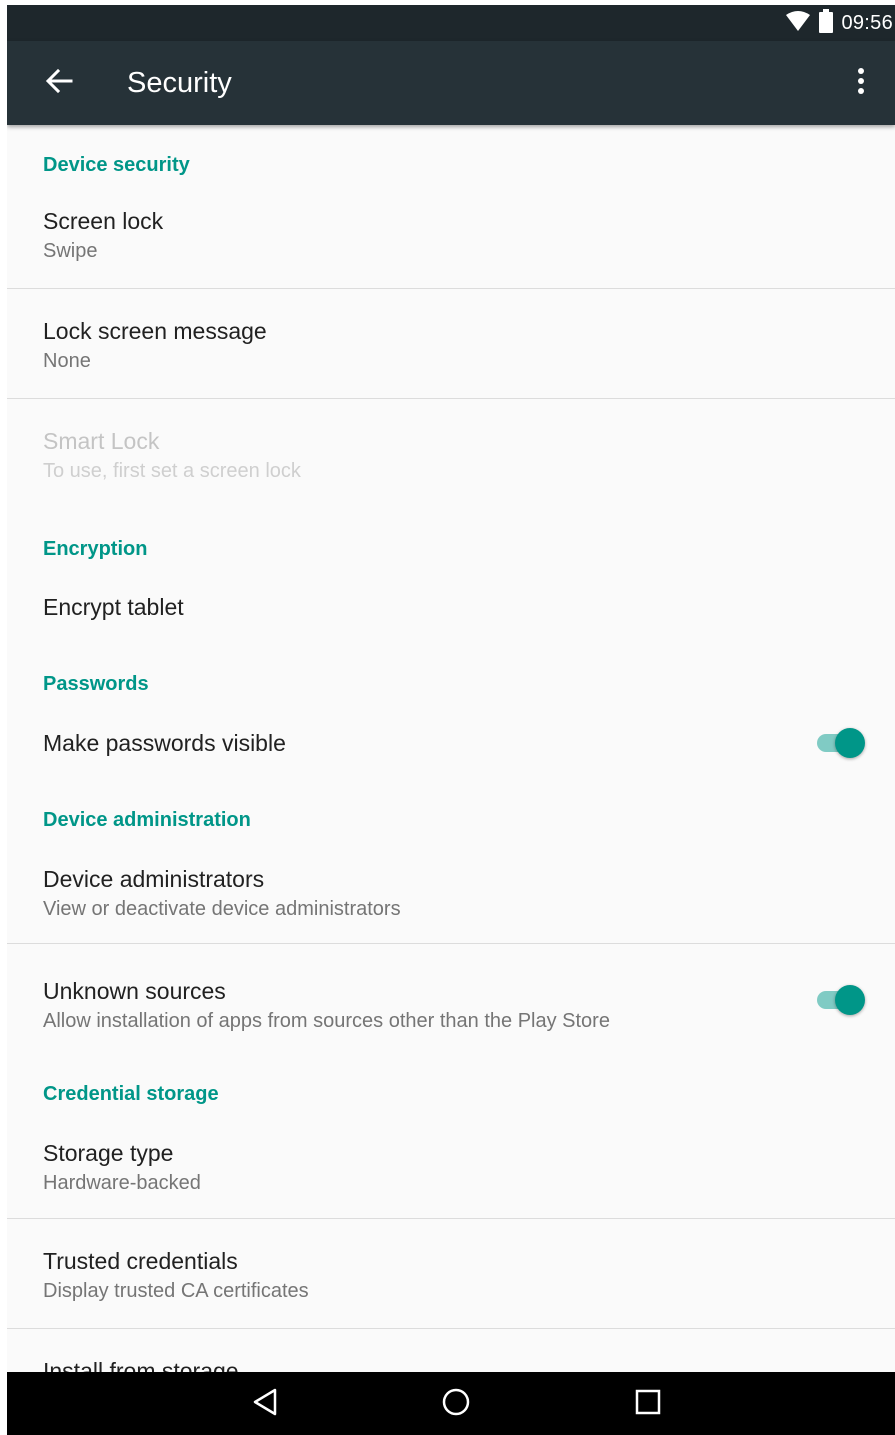 This screenshot has height=1435, width=895. I want to click on nav-home-button, so click(456, 1404).